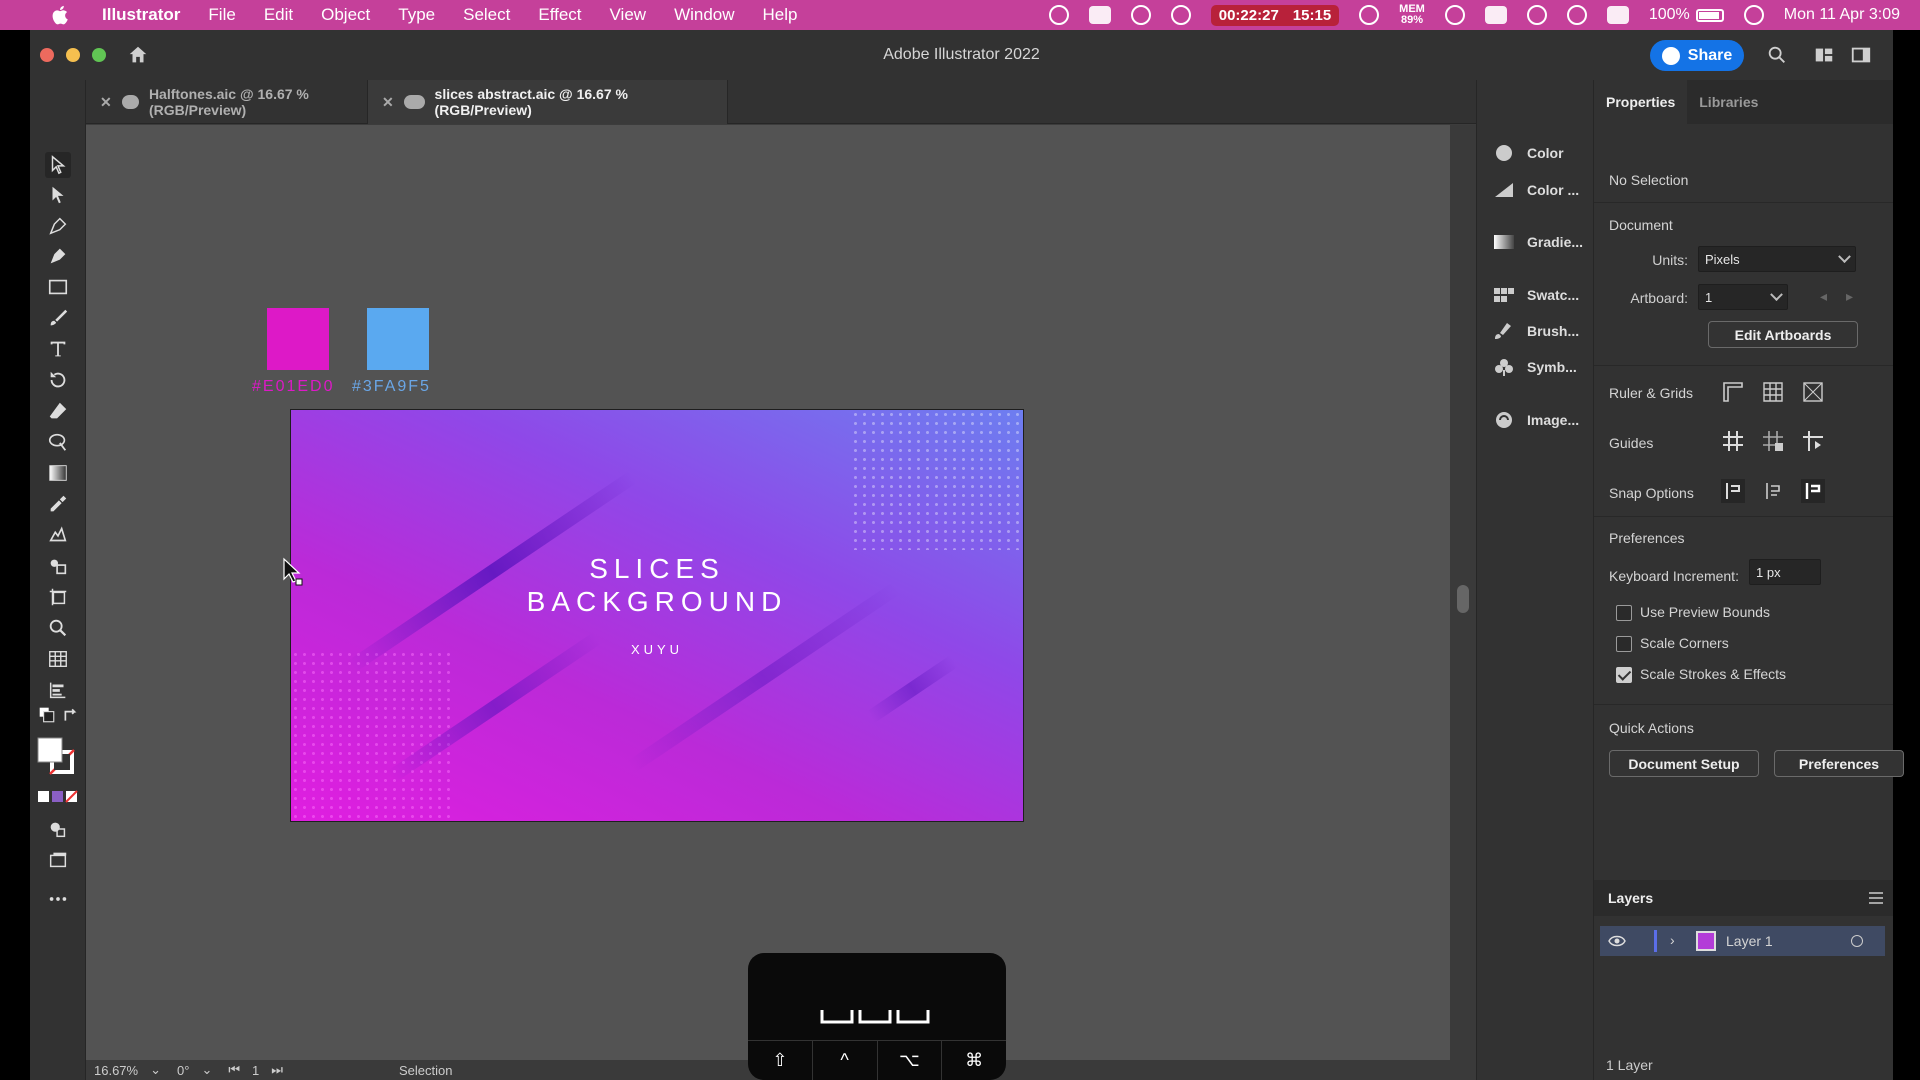  What do you see at coordinates (704, 15) in the screenshot?
I see `menu-window: Window` at bounding box center [704, 15].